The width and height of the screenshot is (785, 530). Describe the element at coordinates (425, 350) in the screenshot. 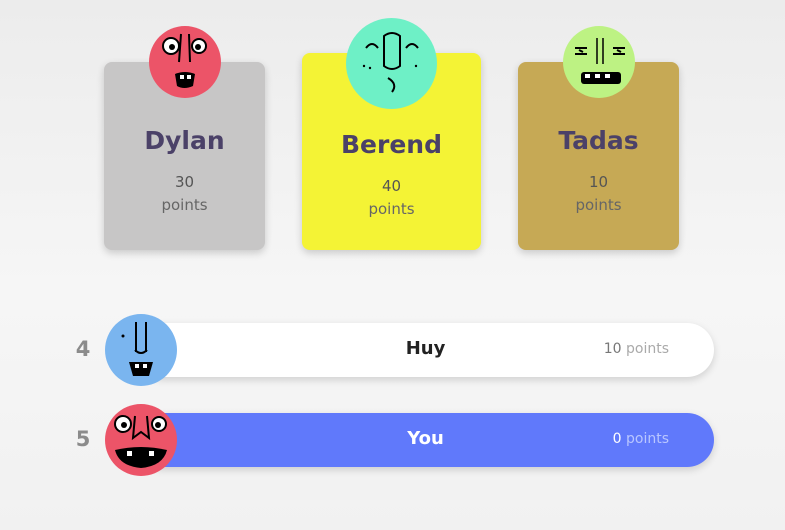

I see `leaderboard-row: Huy 10 points` at that location.